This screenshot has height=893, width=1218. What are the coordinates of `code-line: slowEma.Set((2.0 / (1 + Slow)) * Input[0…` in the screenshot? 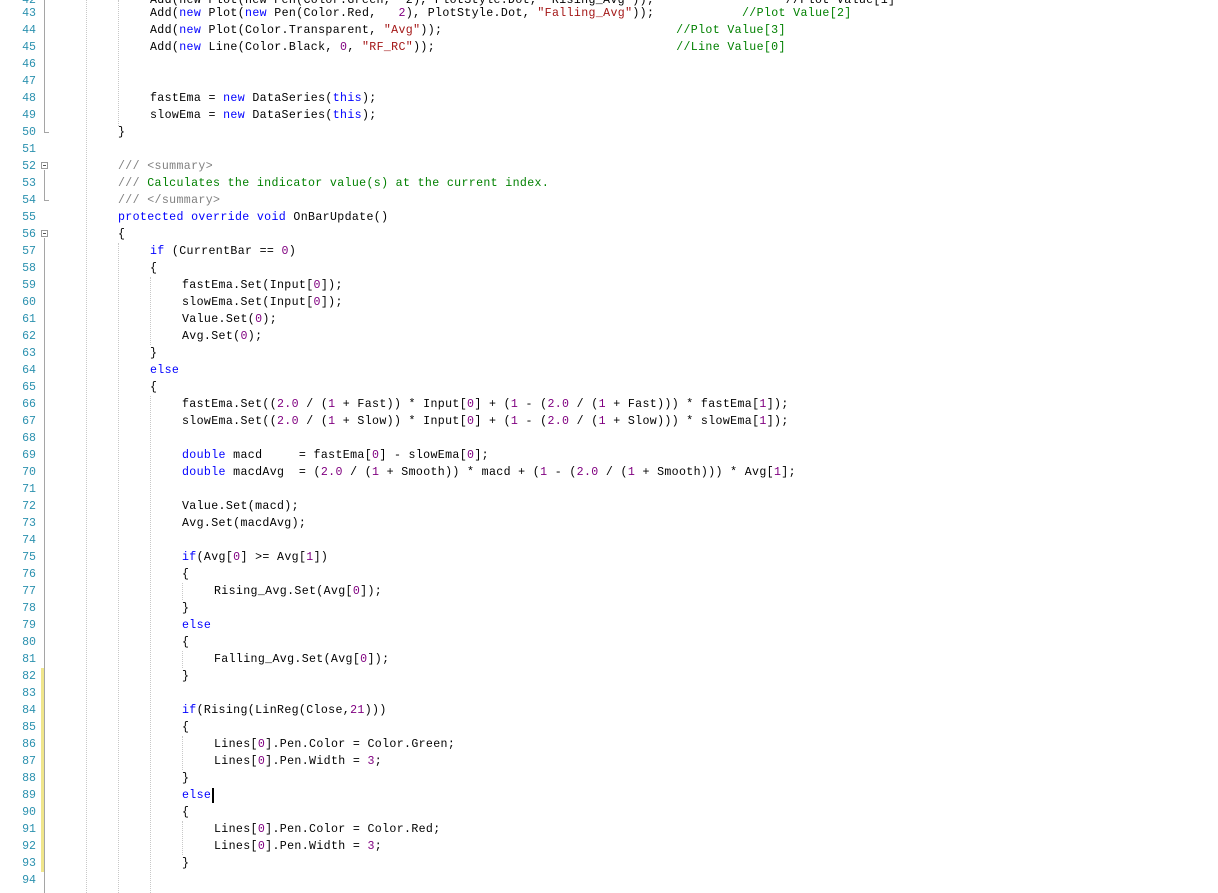 It's located at (485, 421).